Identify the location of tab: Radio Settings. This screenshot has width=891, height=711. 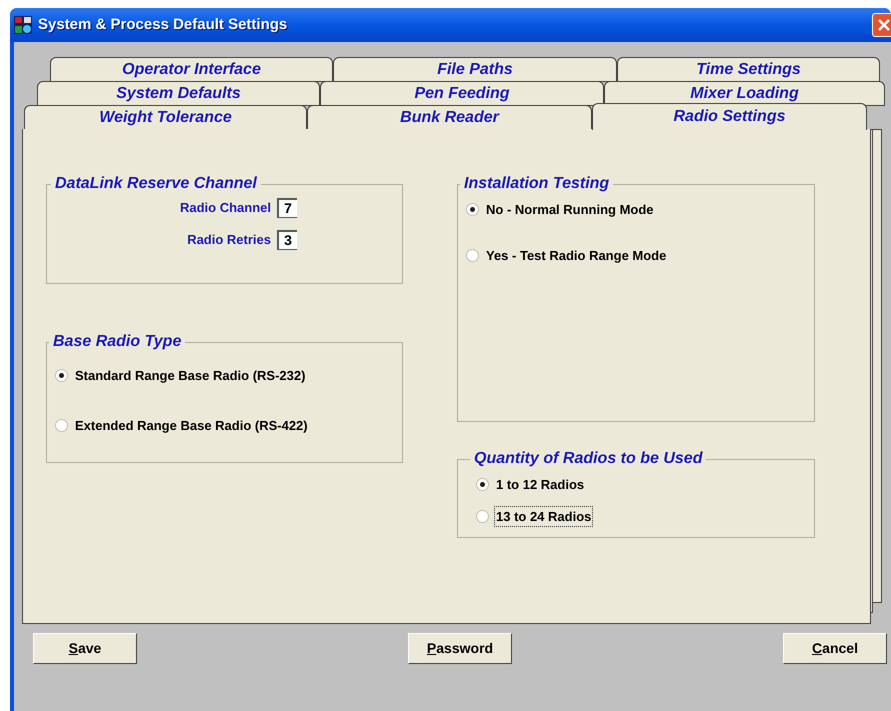
(729, 116).